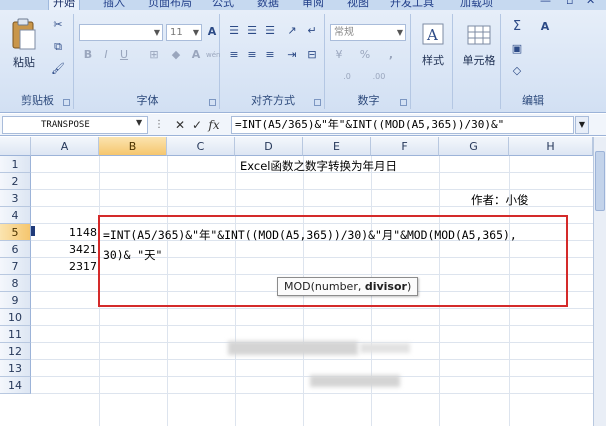 Image resolution: width=606 pixels, height=426 pixels. What do you see at coordinates (114, 5) in the screenshot?
I see `tab-insert: 插入` at bounding box center [114, 5].